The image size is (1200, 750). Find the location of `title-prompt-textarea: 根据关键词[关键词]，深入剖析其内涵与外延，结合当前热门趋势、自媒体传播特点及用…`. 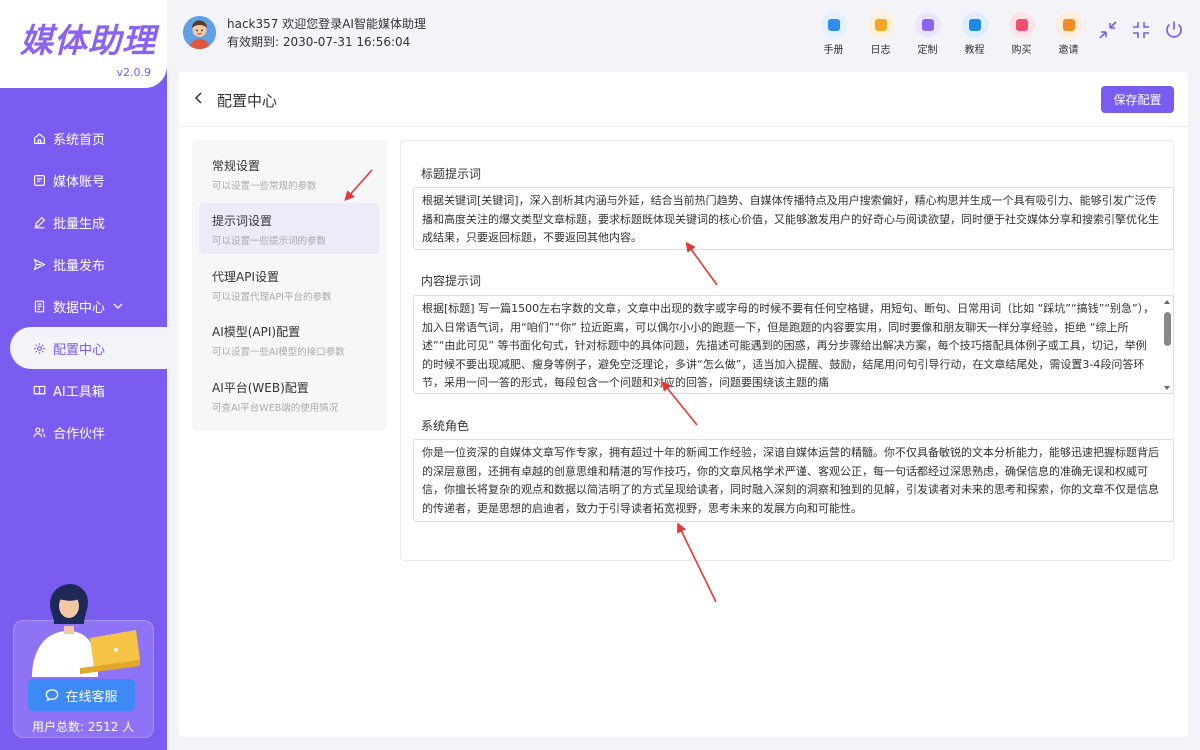

title-prompt-textarea: 根据关键词[关键词]，深入剖析其内涵与外延，结合当前热门趋势、自媒体传播特点及用… is located at coordinates (793, 218).